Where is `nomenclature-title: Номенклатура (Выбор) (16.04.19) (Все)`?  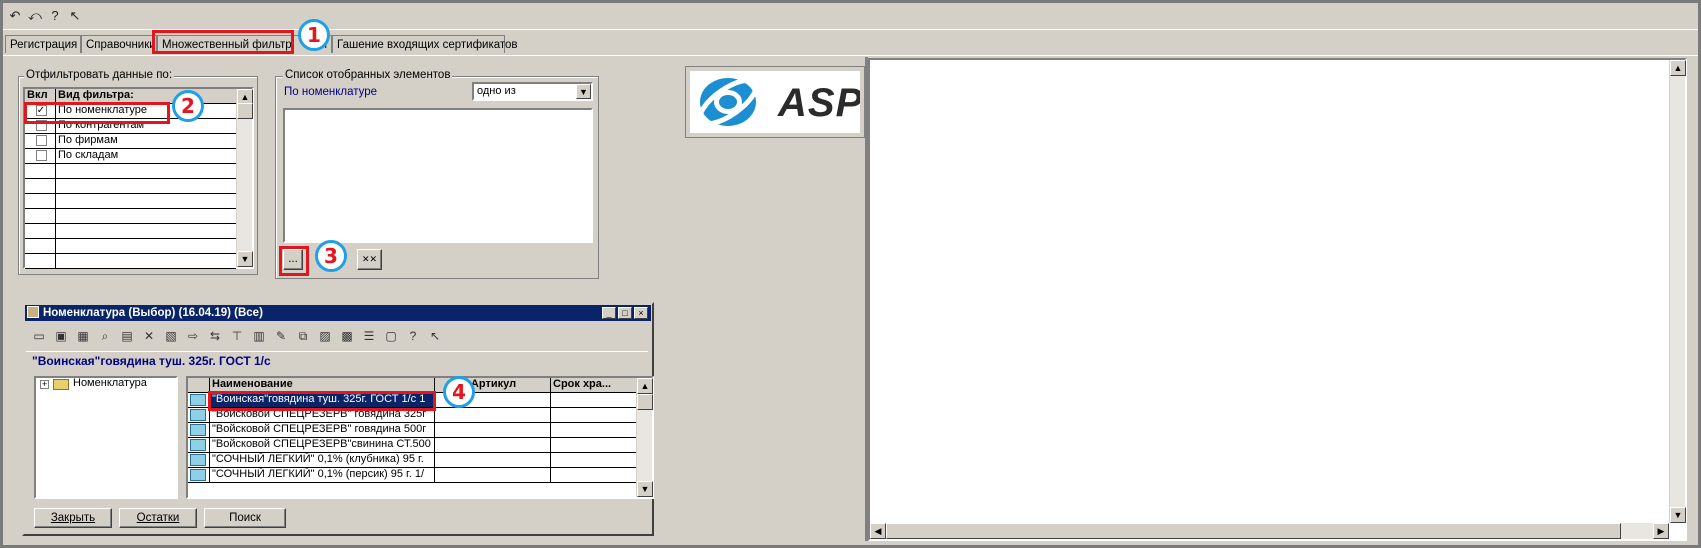
nomenclature-title: Номенклатура (Выбор) (16.04.19) (Все) is located at coordinates (153, 313).